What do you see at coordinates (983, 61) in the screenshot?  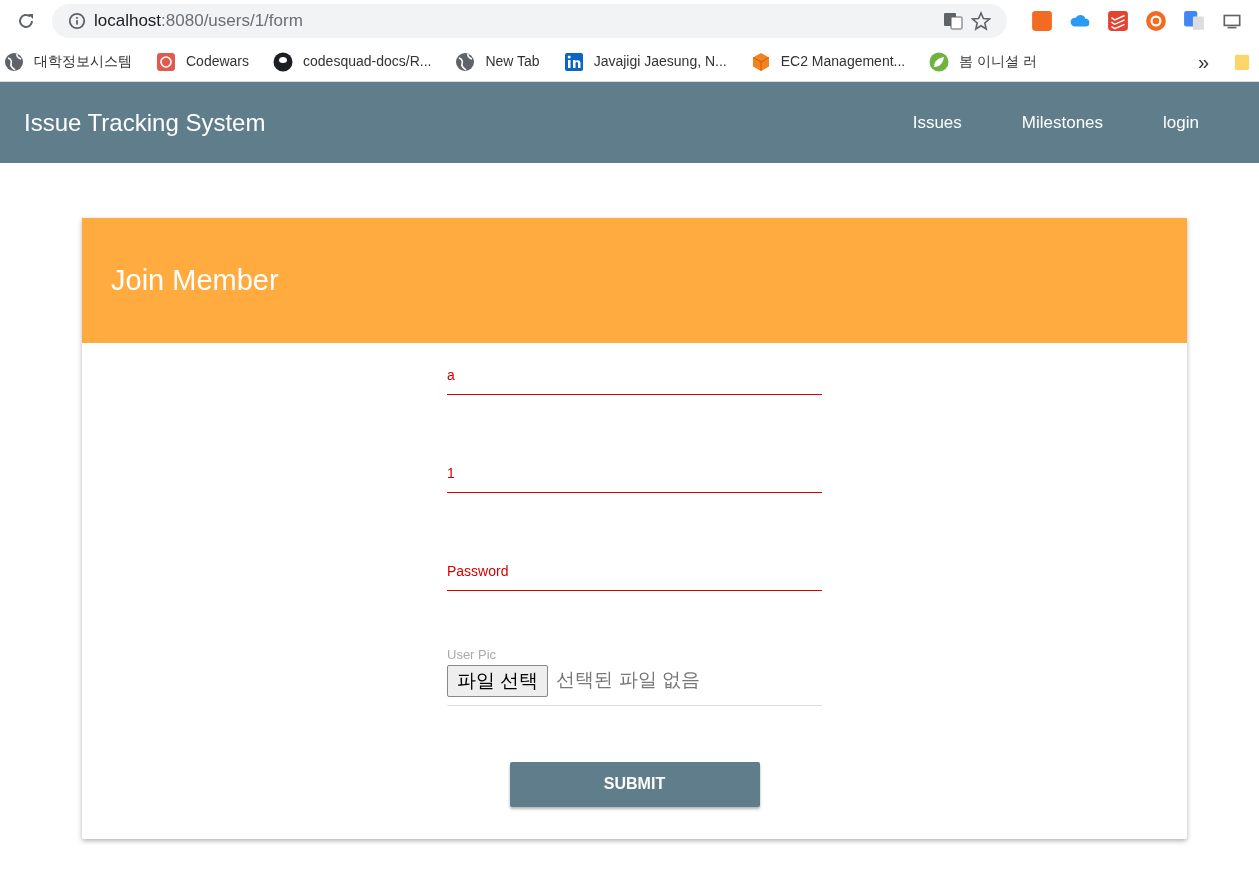 I see `bookmark: 봄 이니셜 러` at bounding box center [983, 61].